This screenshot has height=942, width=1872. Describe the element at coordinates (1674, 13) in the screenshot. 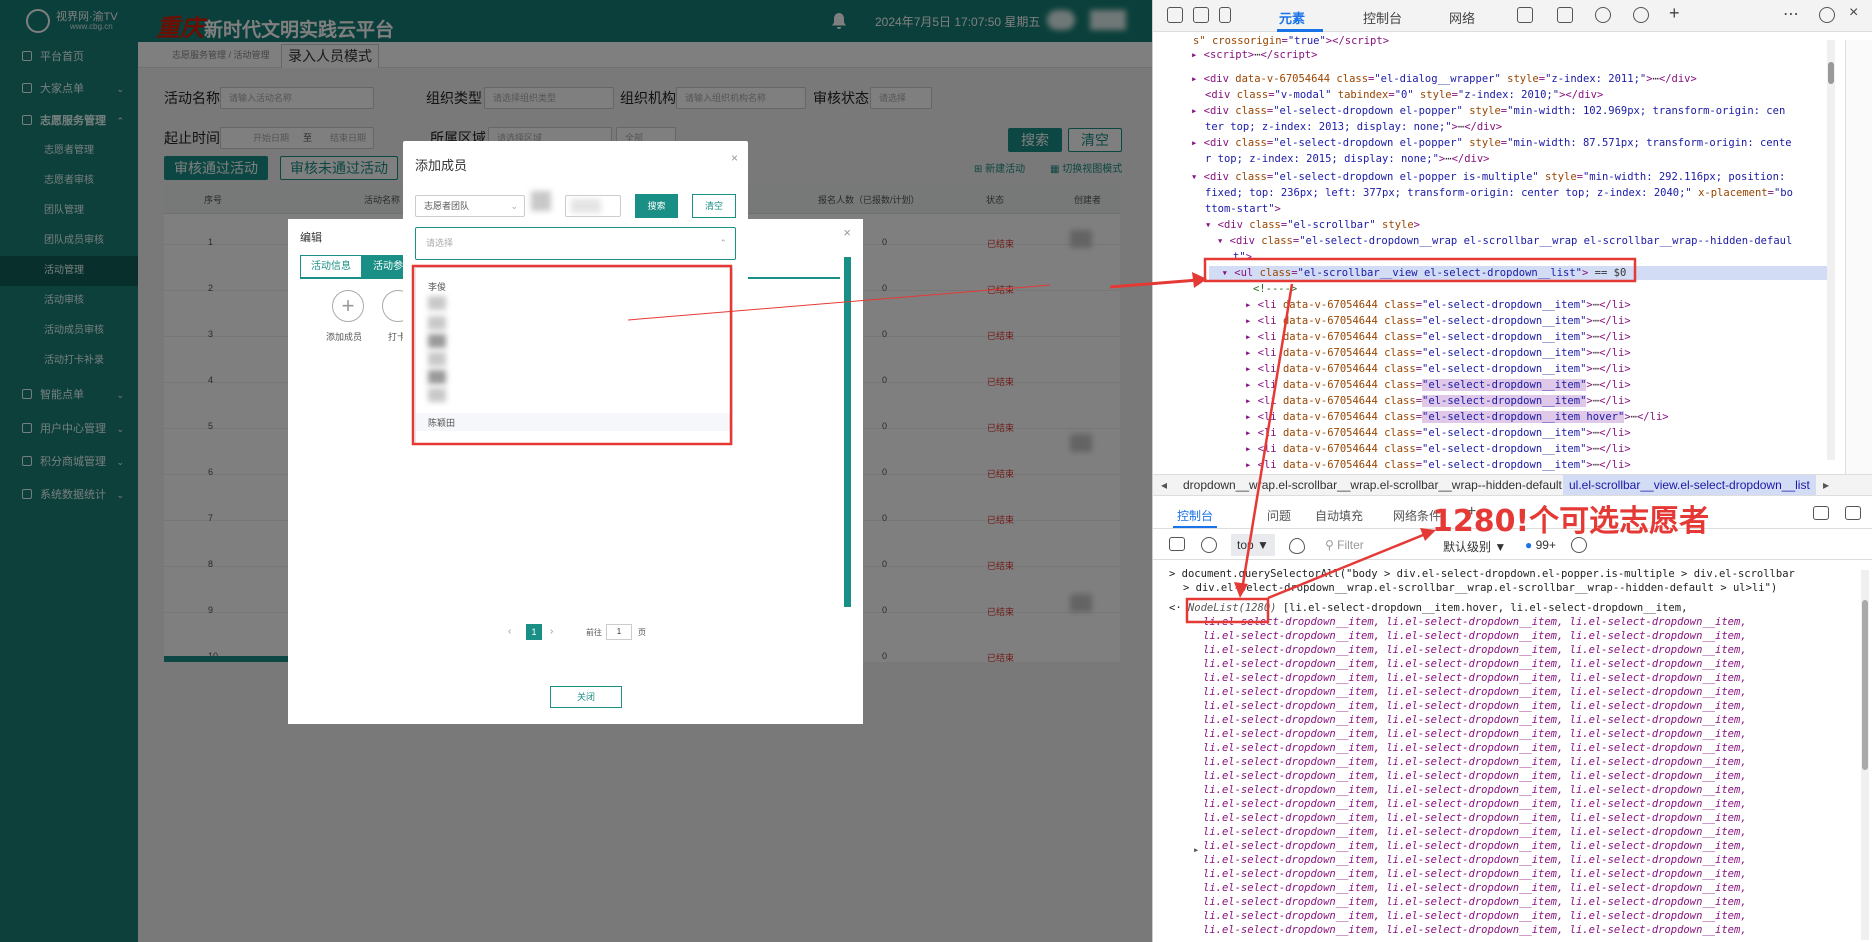

I see `more-tabs-plus-icon: +` at that location.